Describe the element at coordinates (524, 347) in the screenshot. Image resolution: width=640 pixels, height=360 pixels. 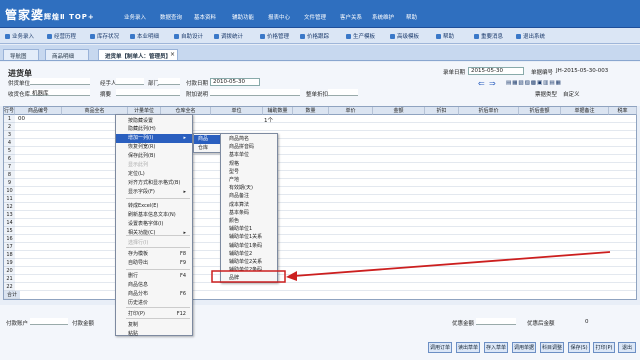
I see `action-button: 调用单据` at that location.